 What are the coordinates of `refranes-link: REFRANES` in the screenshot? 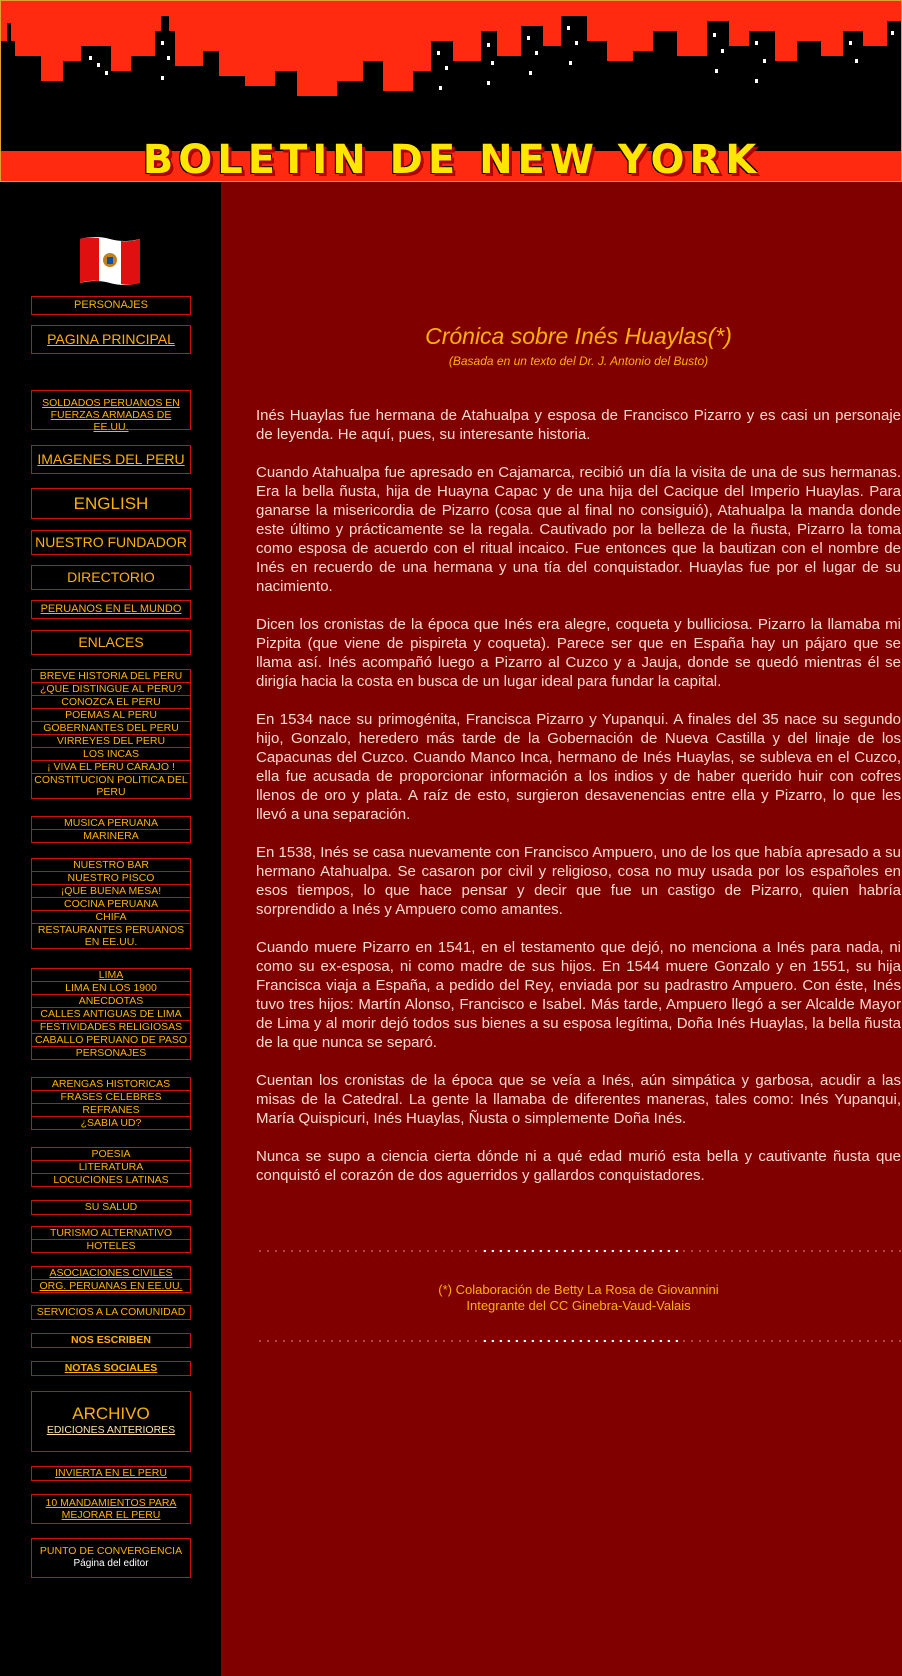 It's located at (111, 1110).